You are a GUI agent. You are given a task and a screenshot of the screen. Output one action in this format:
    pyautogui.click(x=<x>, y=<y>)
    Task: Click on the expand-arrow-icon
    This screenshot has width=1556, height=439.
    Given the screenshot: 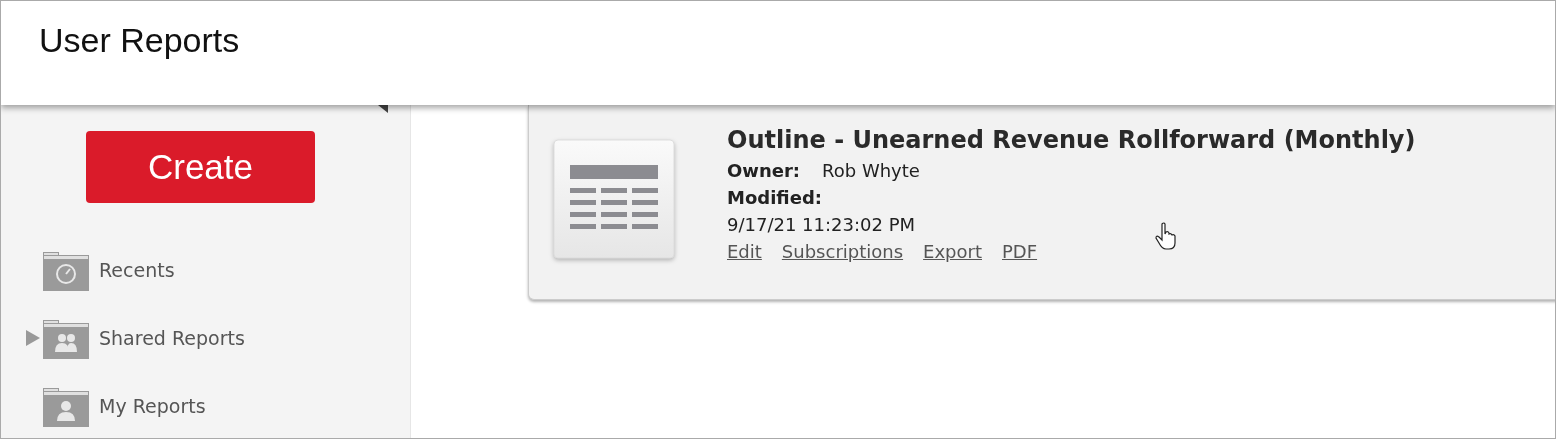 What is the action you would take?
    pyautogui.click(x=33, y=338)
    